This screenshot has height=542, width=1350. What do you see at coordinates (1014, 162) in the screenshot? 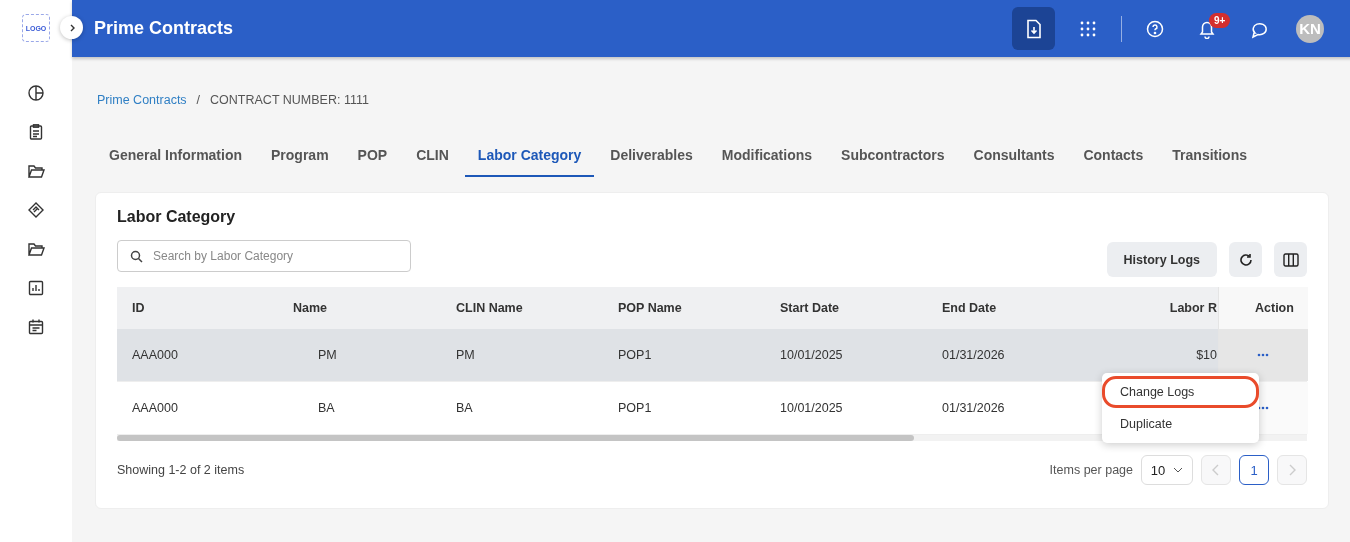
I see `tab: Consultants` at bounding box center [1014, 162].